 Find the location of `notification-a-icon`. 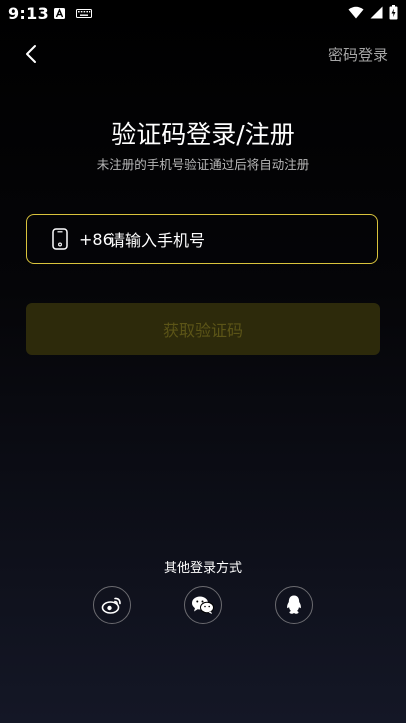

notification-a-icon is located at coordinates (59, 13).